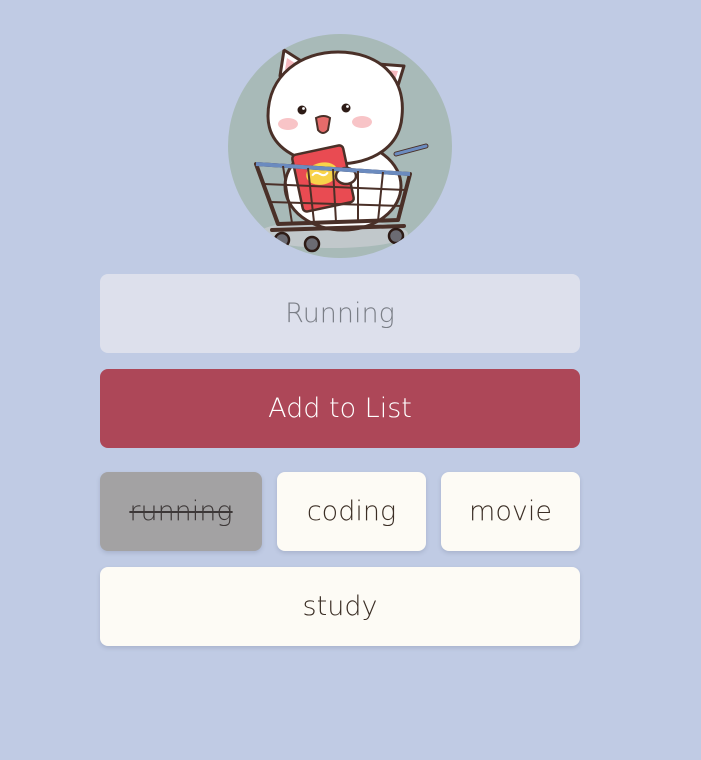  Describe the element at coordinates (341, 150) in the screenshot. I see `cat-in-cart-illustration` at that location.